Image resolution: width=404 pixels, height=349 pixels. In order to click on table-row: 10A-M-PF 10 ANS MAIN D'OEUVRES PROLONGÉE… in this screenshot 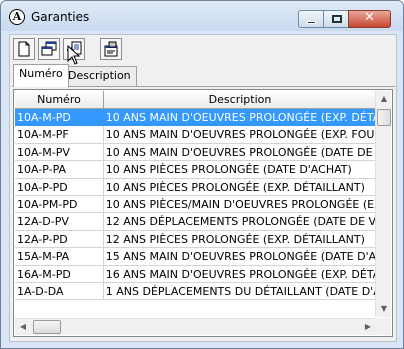, I will do `click(195, 135)`.